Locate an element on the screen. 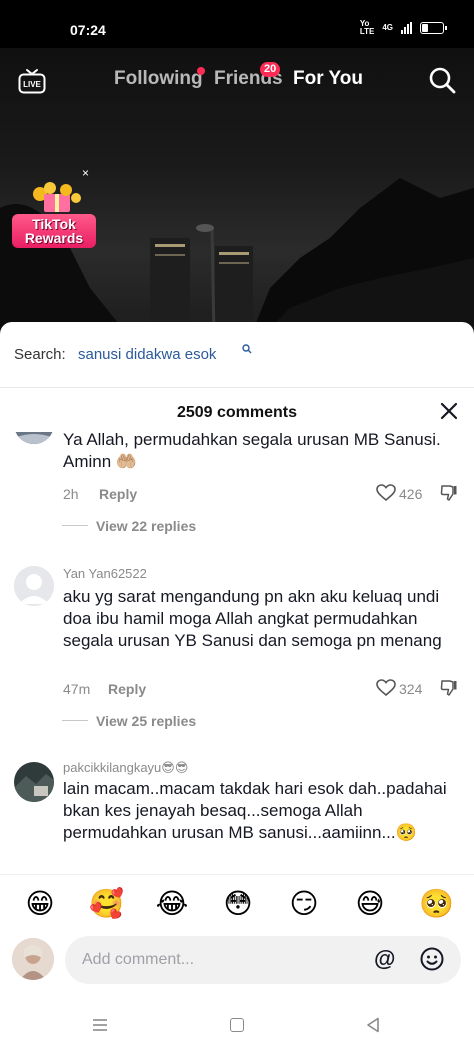 This screenshot has width=474, height=1053. live-icon: LIVE is located at coordinates (32, 81).